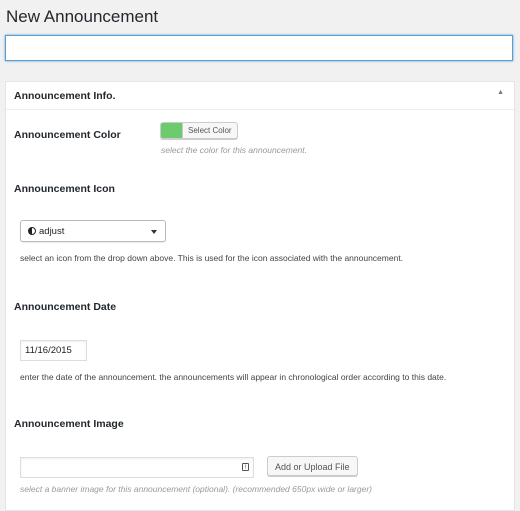 This screenshot has height=511, width=520. What do you see at coordinates (67, 135) in the screenshot?
I see `color-label: Announcement Color` at bounding box center [67, 135].